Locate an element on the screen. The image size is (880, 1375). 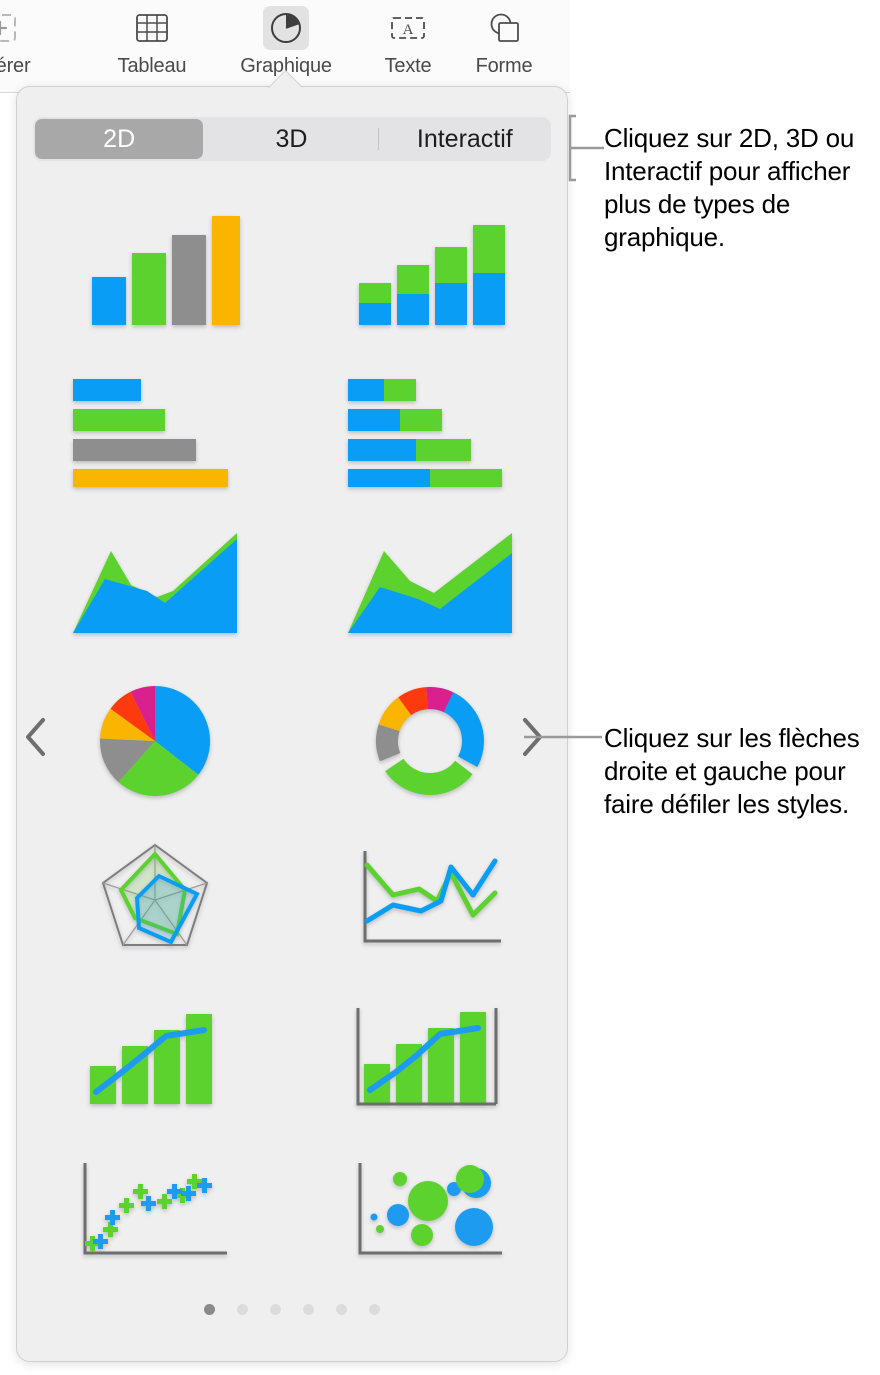
chart-type-stacked-column-chart is located at coordinates (429, 269).